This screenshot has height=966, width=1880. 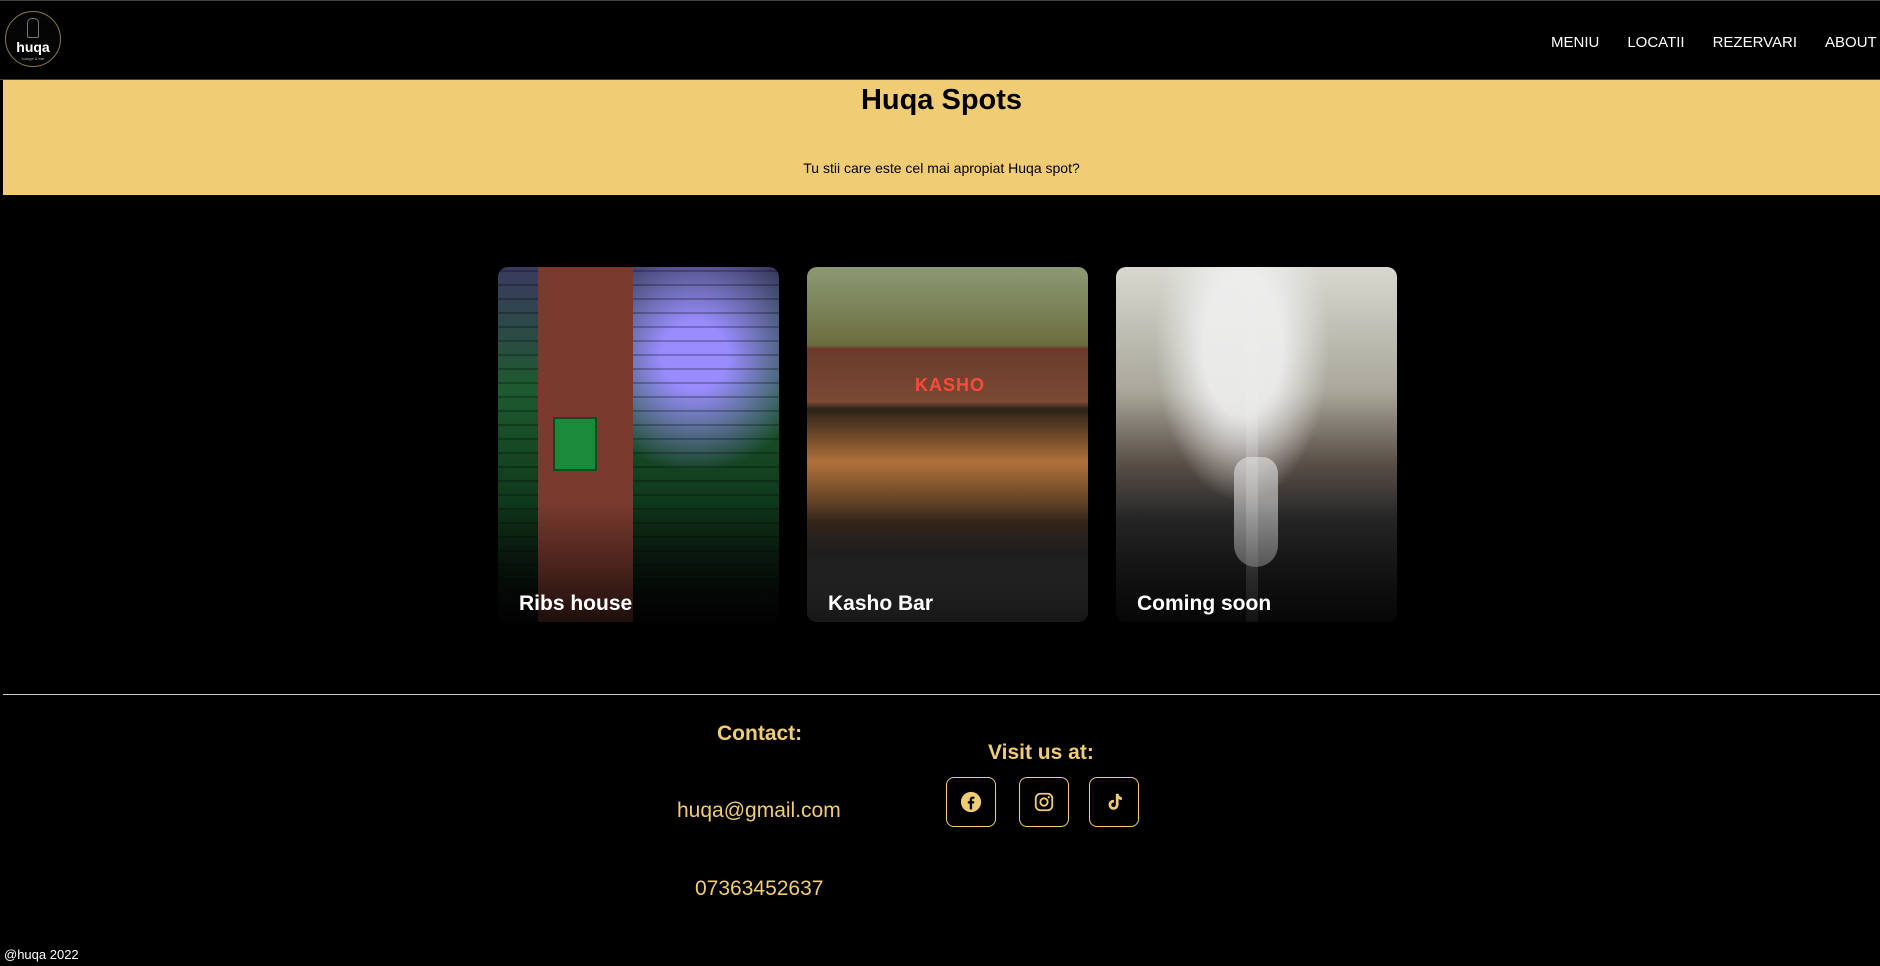 I want to click on huqa-logo: huqa lounge & bar, so click(x=33, y=39).